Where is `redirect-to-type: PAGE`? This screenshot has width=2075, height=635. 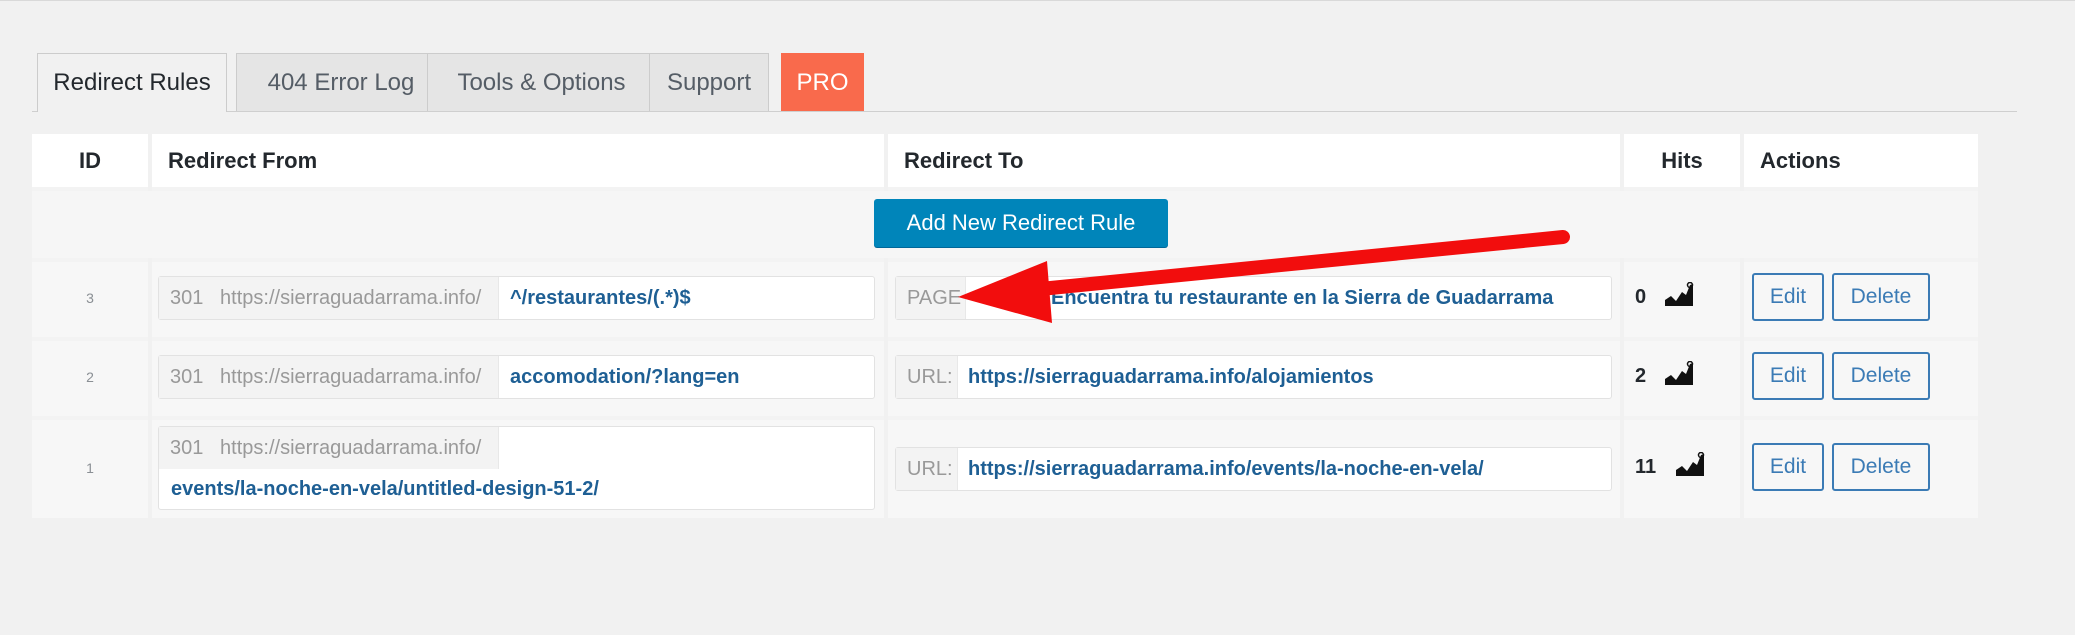 redirect-to-type: PAGE is located at coordinates (931, 298).